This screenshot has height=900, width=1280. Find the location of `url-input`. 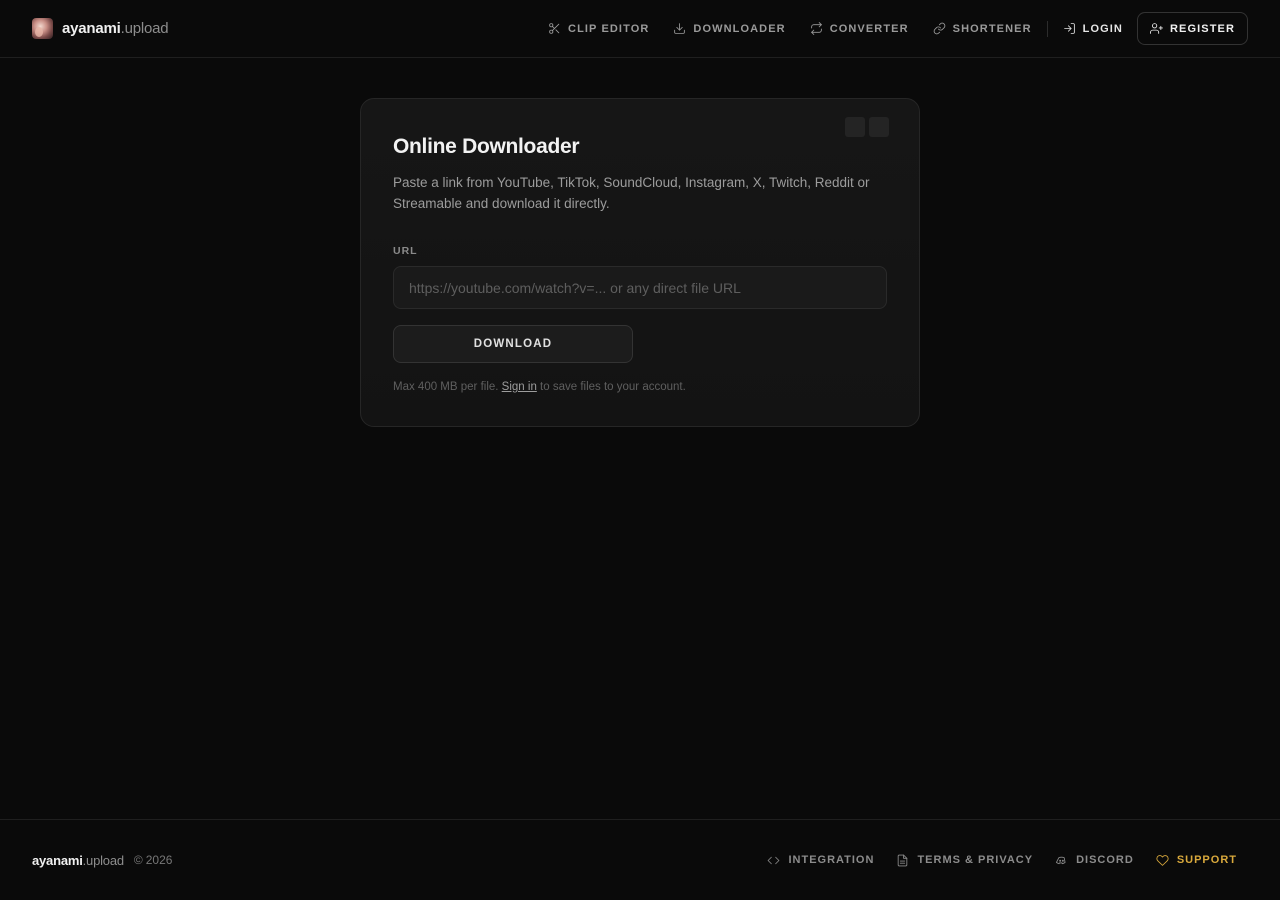

url-input is located at coordinates (640, 287).